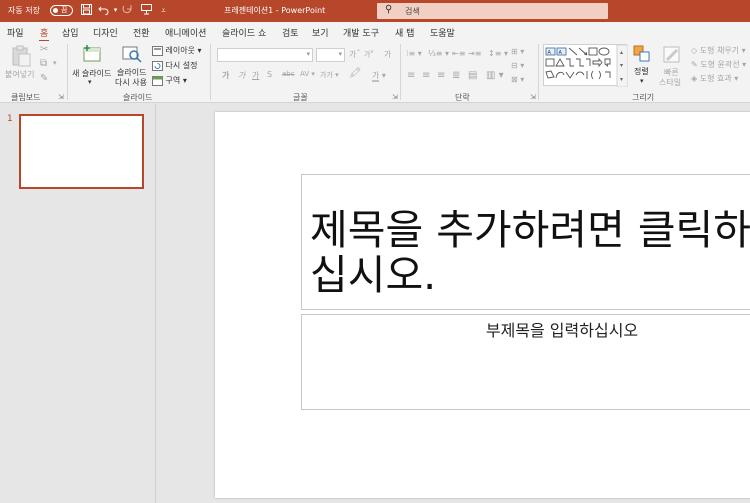 This screenshot has height=503, width=750. What do you see at coordinates (472, 75) in the screenshot?
I see `distribute-icon: ▤` at bounding box center [472, 75].